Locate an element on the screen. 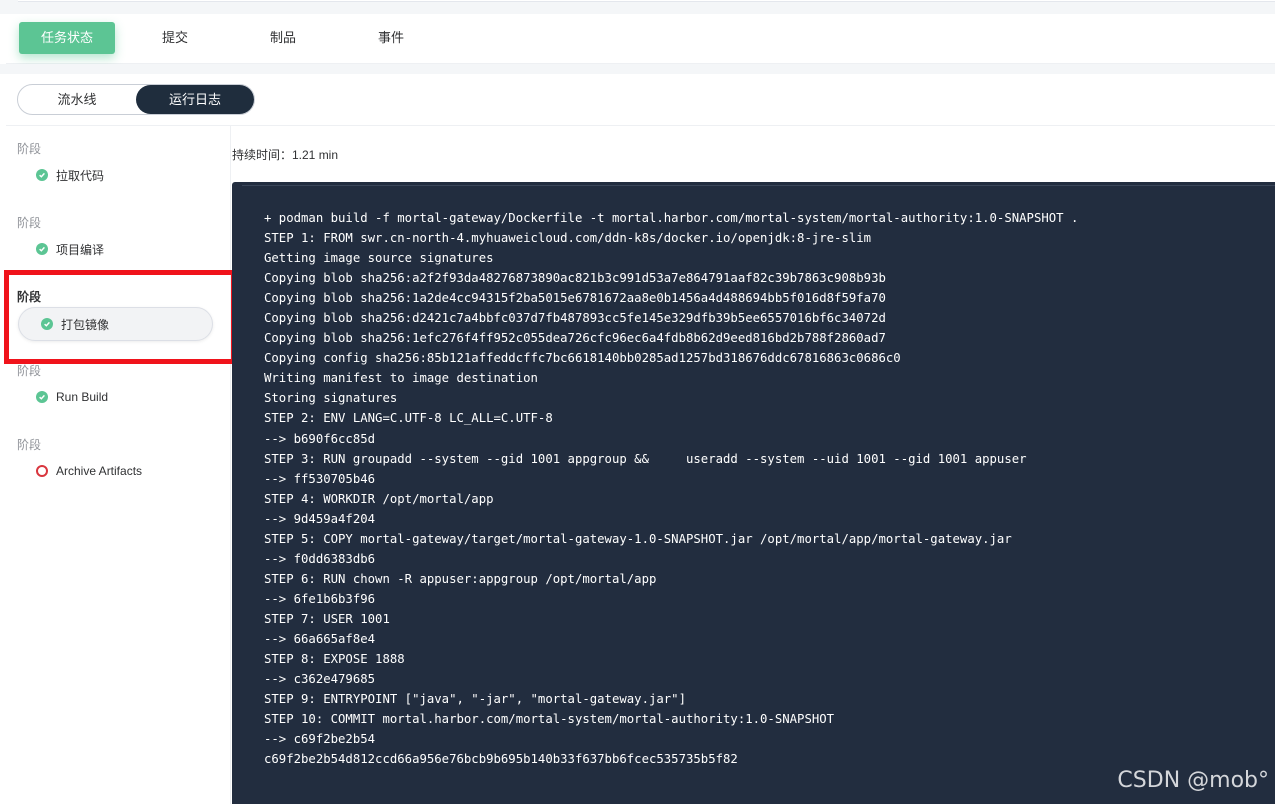 This screenshot has height=804, width=1275. top-strip-border is located at coordinates (646, 1).